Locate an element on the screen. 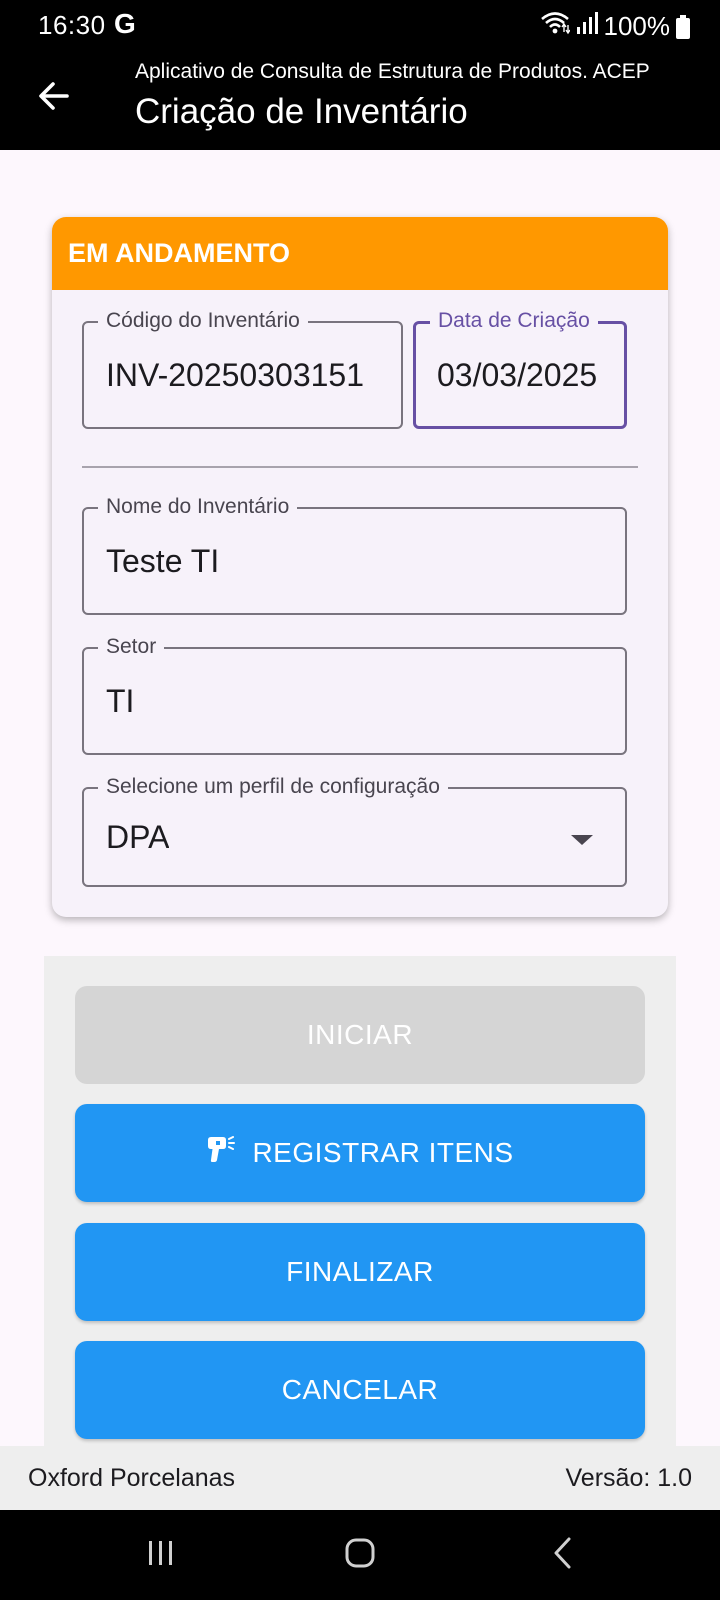  home-icon is located at coordinates (360, 1555).